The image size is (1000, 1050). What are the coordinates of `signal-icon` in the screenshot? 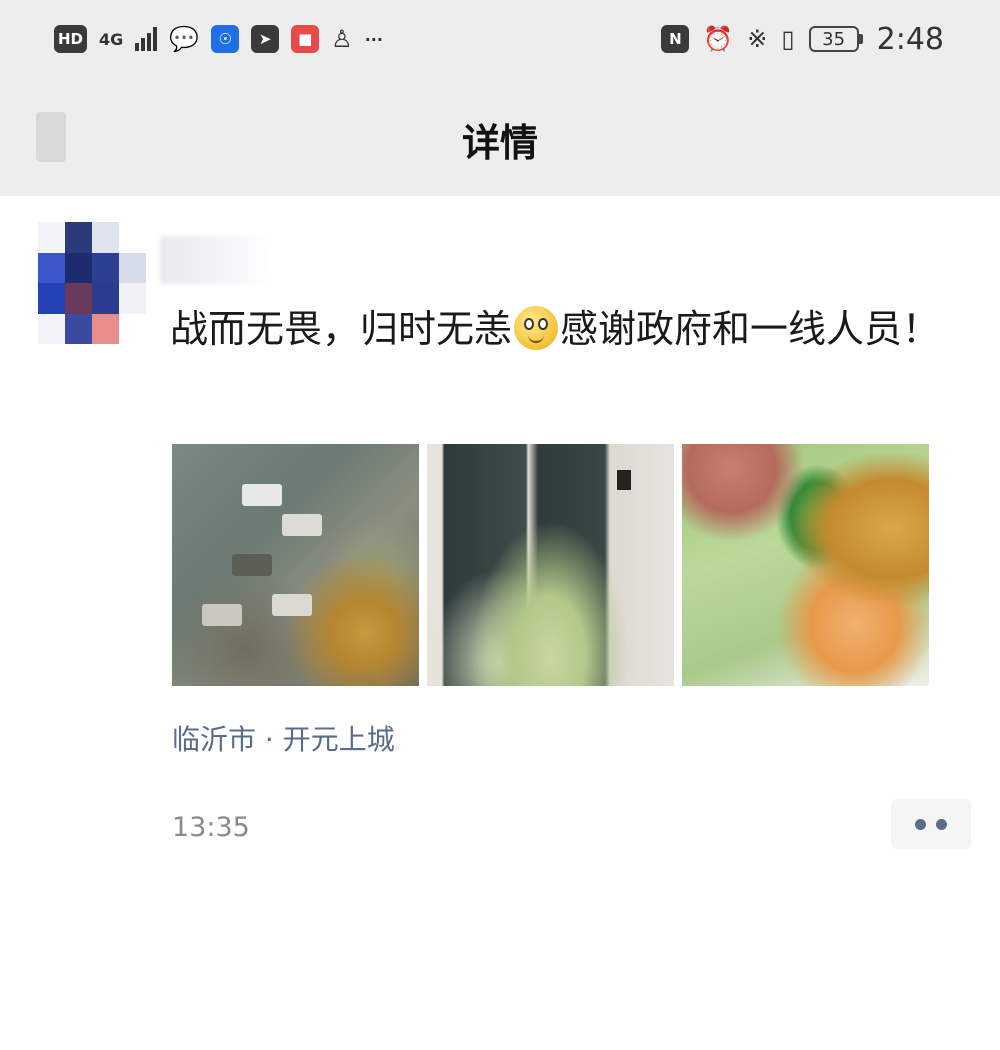 It's located at (146, 39).